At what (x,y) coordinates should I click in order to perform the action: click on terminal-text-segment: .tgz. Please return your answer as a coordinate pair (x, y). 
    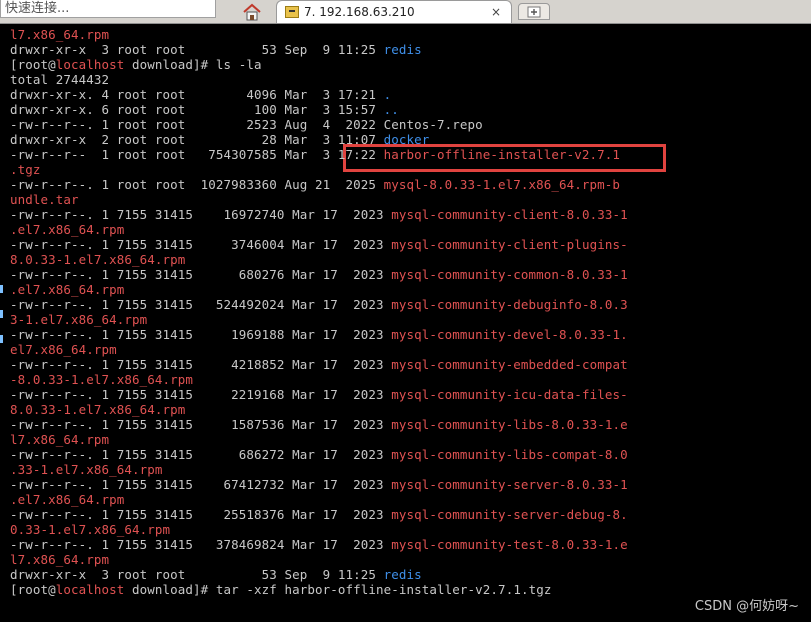
    Looking at the image, I should click on (25, 169).